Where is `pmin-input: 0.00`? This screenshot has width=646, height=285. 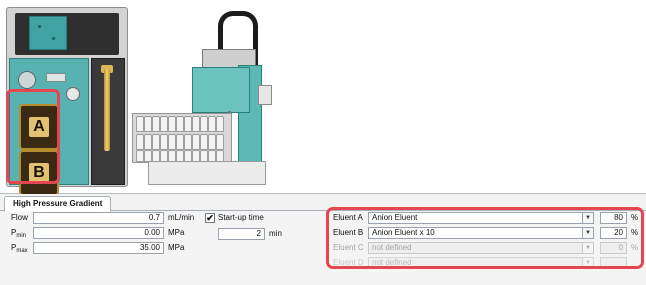 pmin-input: 0.00 is located at coordinates (98, 233).